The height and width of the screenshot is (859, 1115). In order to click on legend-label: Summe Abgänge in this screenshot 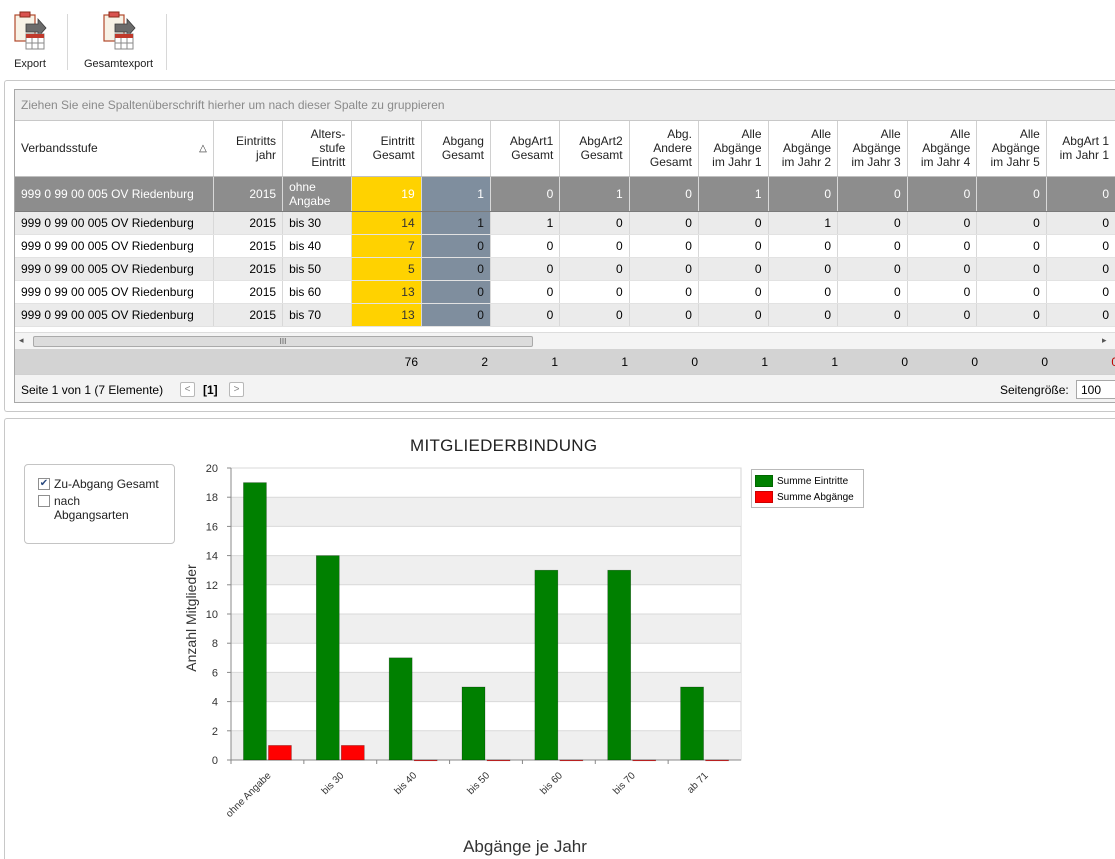, I will do `click(815, 497)`.